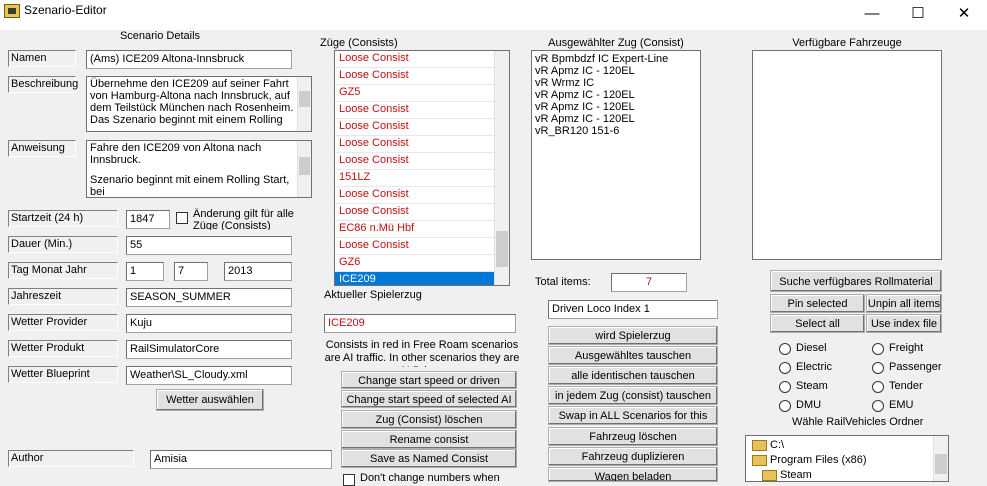 The image size is (987, 486). I want to click on select-all-button: Select all, so click(817, 323).